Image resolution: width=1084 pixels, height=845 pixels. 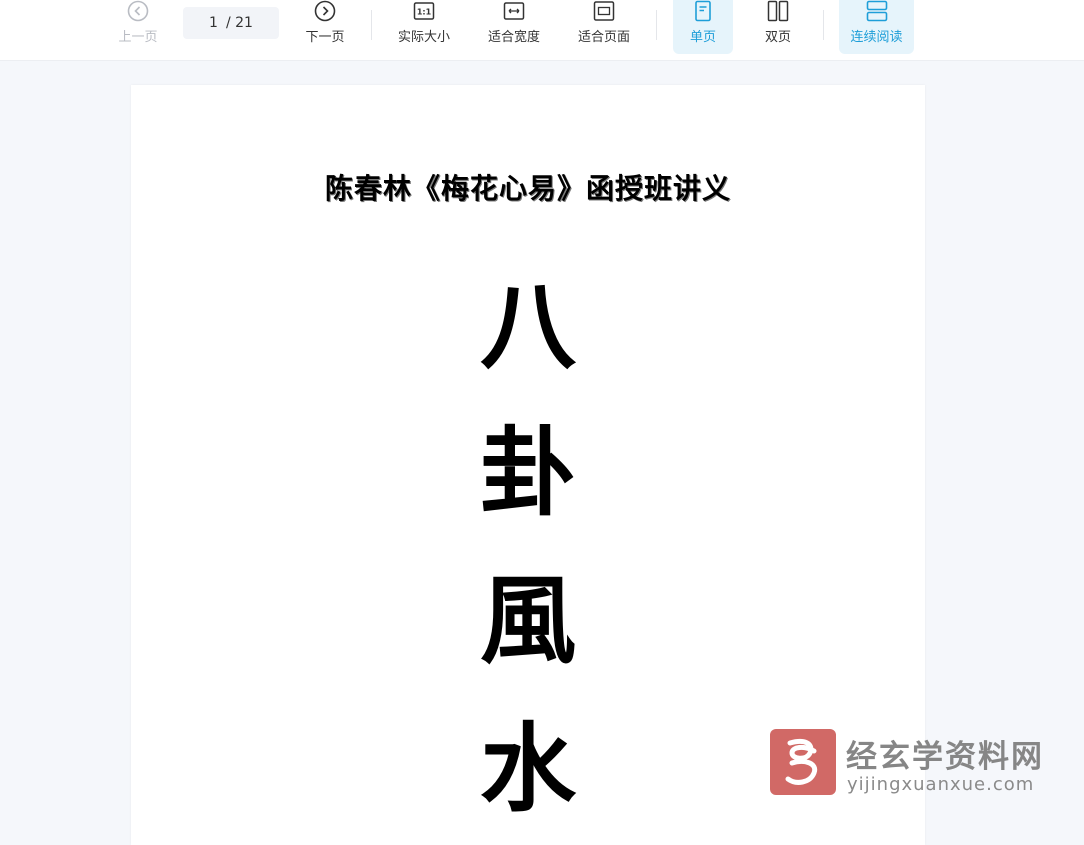 What do you see at coordinates (703, 27) in the screenshot?
I see `single-page-button: 单页` at bounding box center [703, 27].